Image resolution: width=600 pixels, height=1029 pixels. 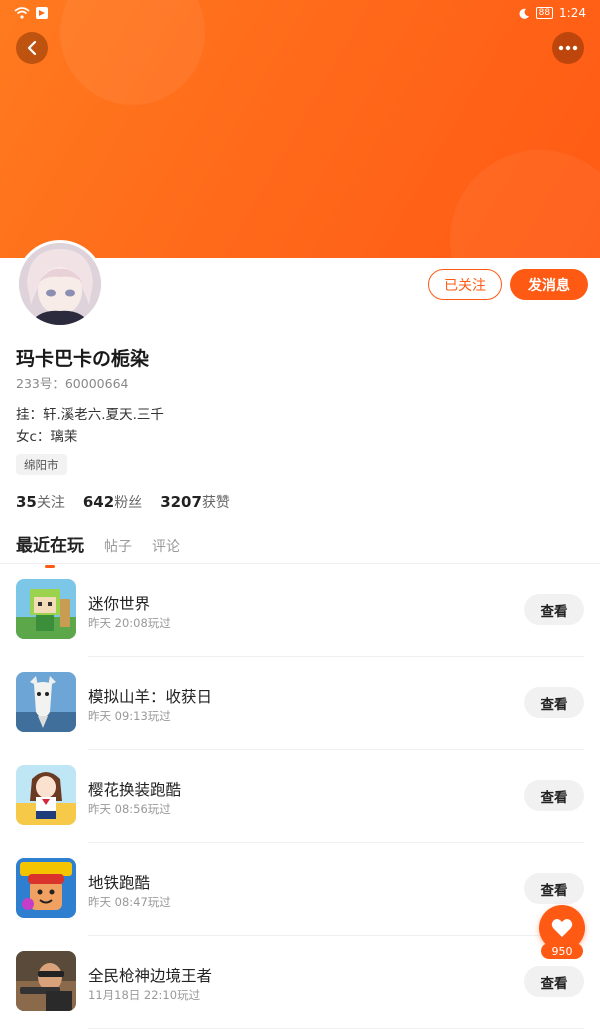 I want to click on stat-count: 3207, so click(x=181, y=502).